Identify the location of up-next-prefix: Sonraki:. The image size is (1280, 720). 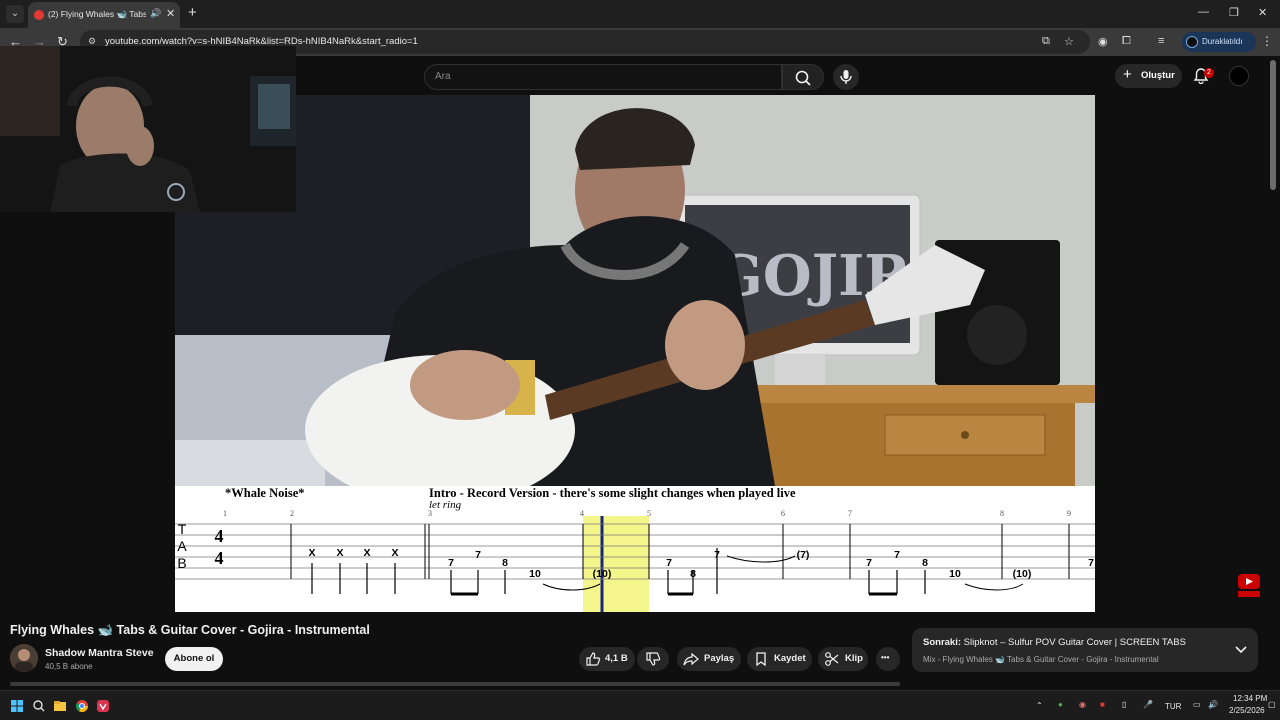
(942, 642).